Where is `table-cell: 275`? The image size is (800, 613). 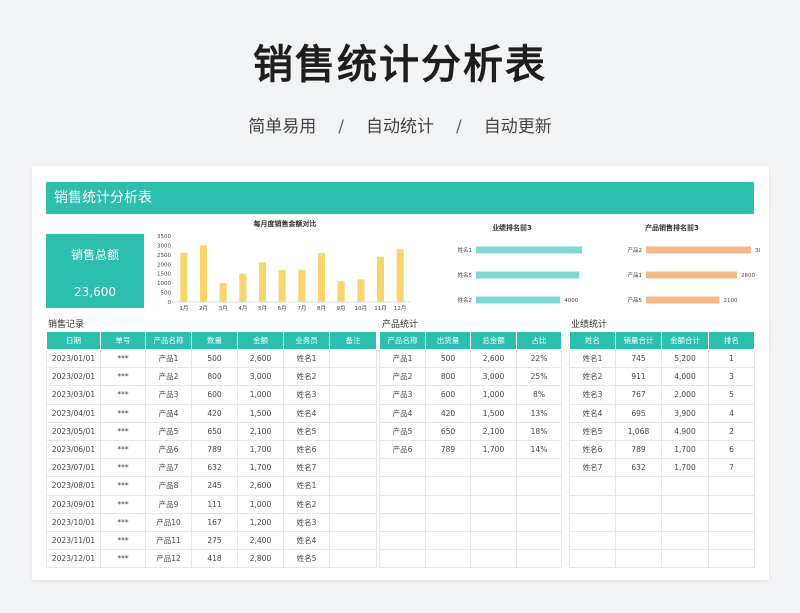
table-cell: 275 is located at coordinates (214, 540).